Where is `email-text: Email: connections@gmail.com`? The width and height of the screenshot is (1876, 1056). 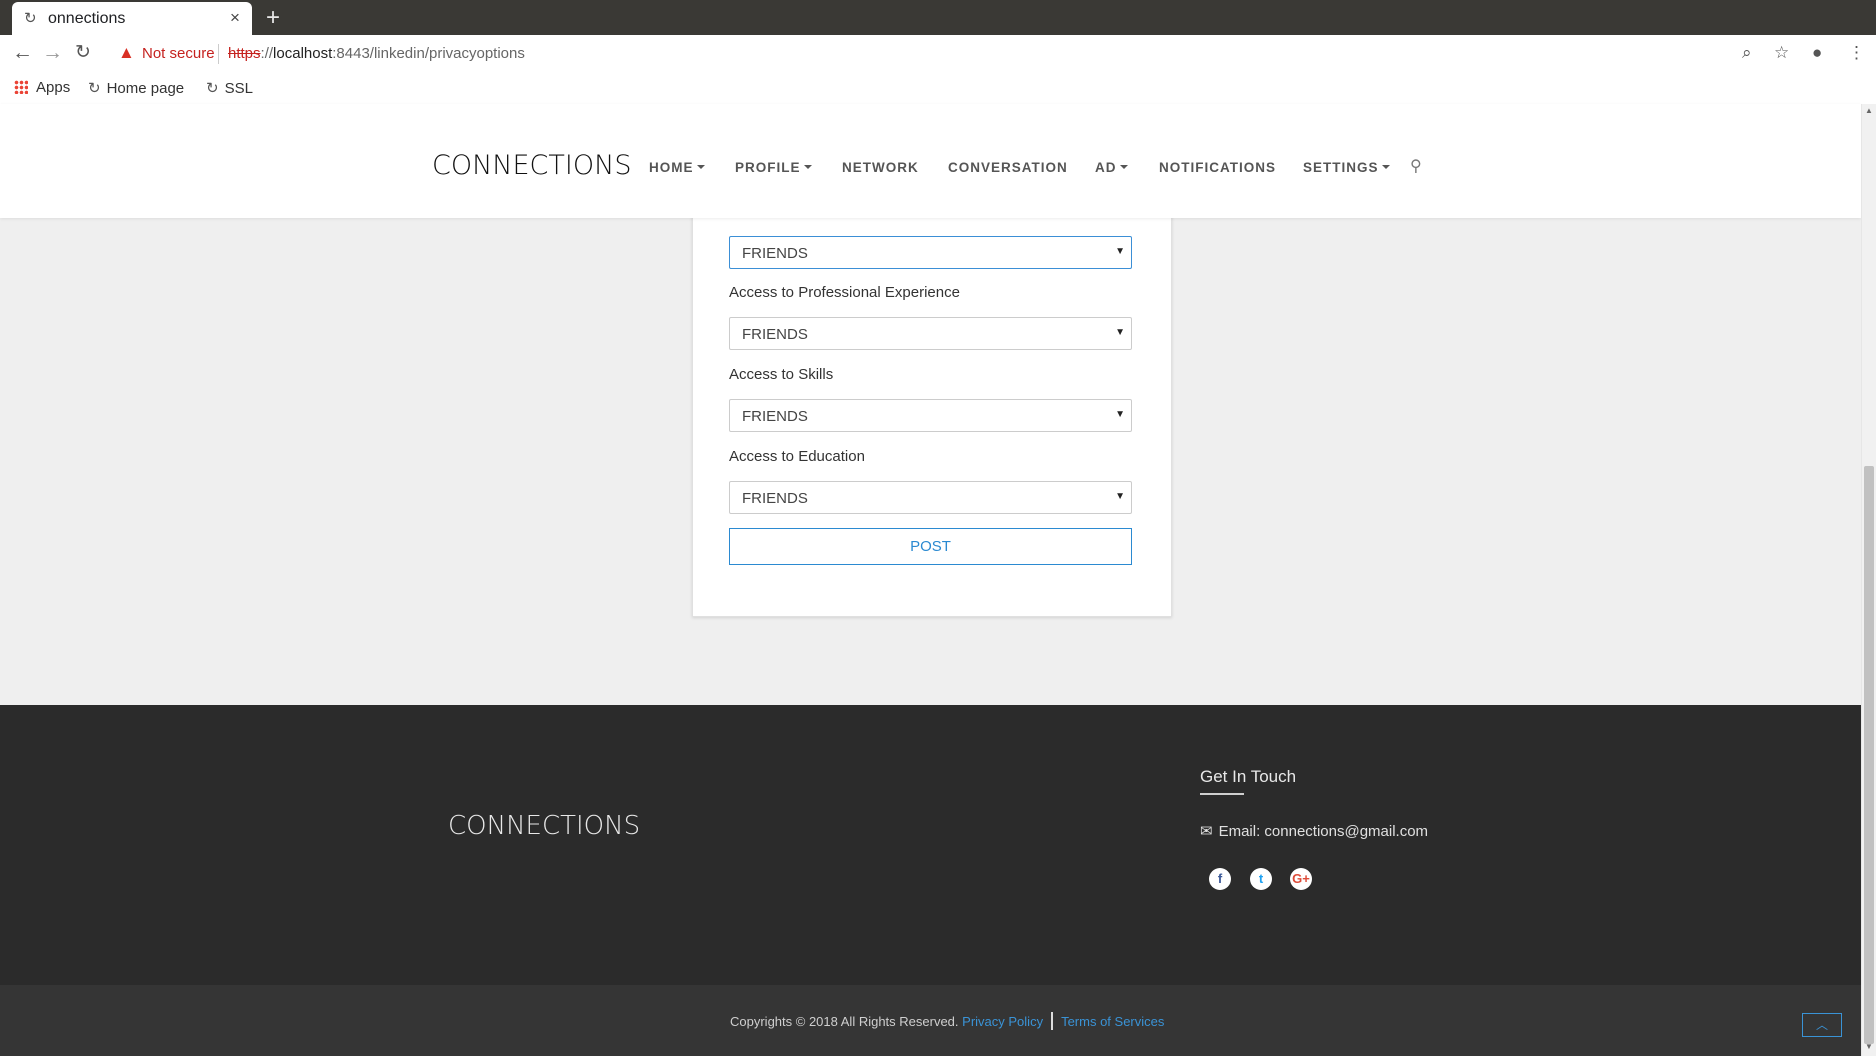
email-text: Email: connections@gmail.com is located at coordinates (1323, 831).